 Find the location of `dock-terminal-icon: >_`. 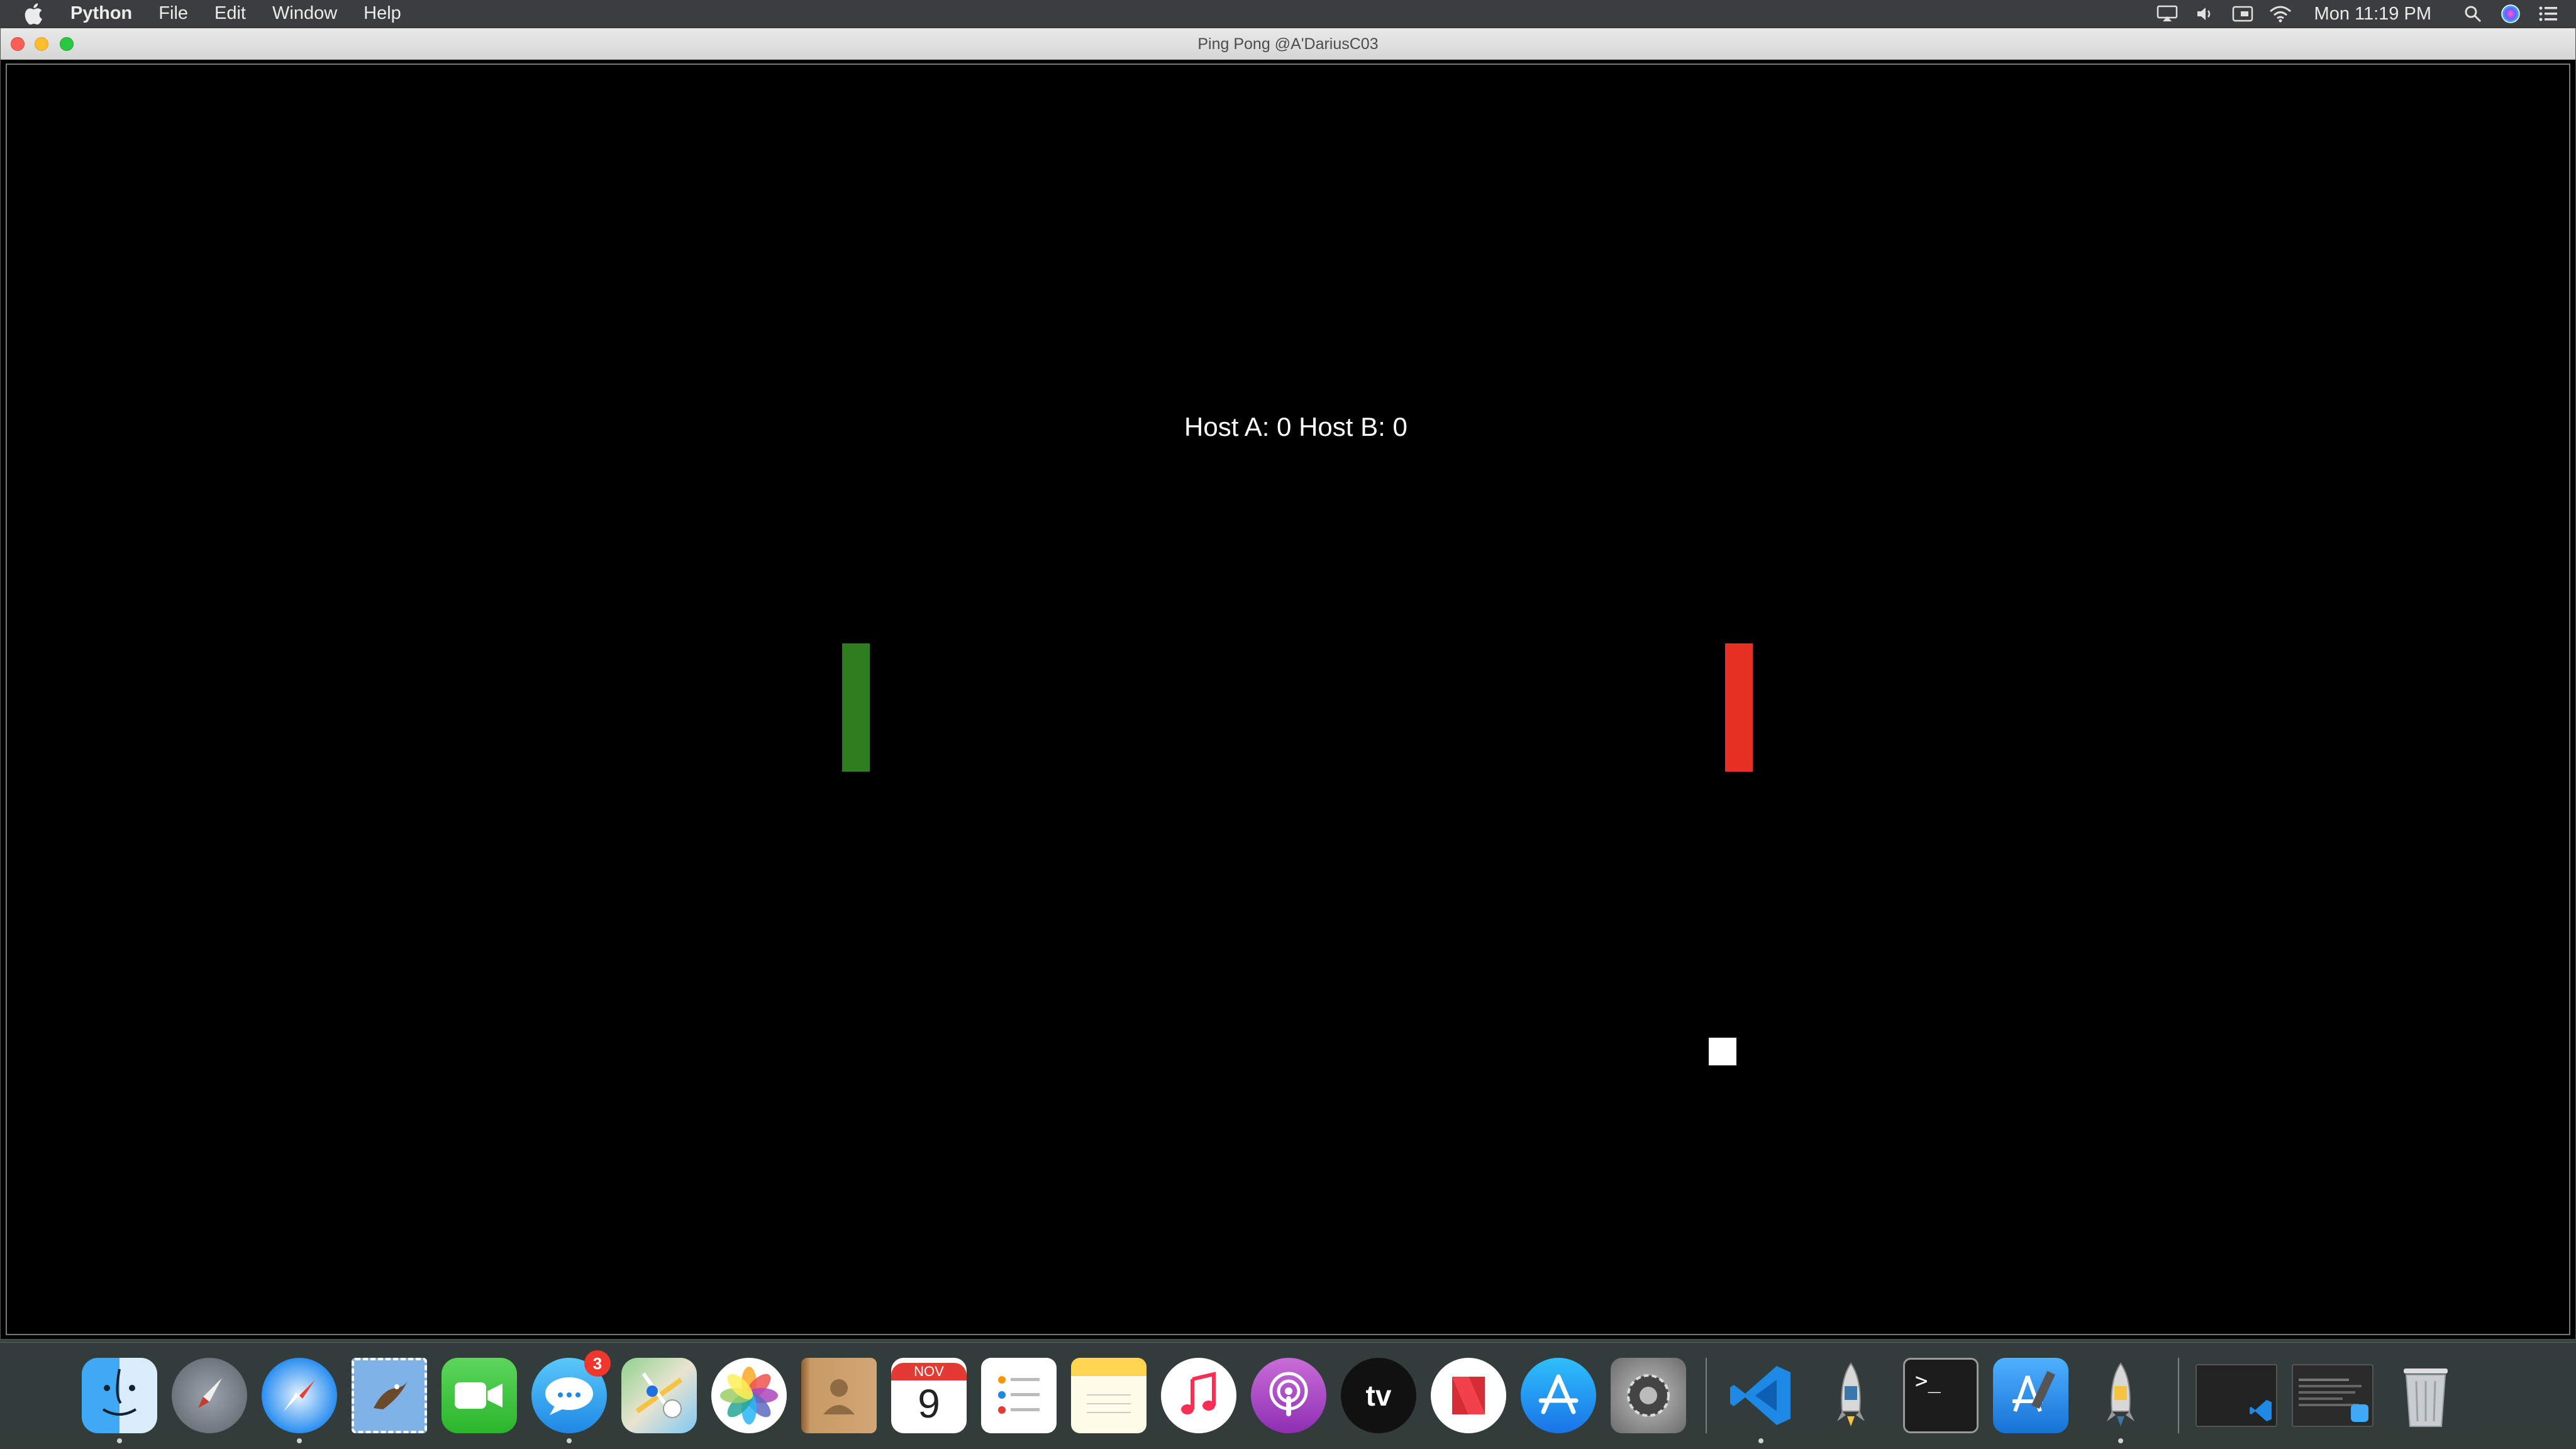

dock-terminal-icon: >_ is located at coordinates (1941, 1395).